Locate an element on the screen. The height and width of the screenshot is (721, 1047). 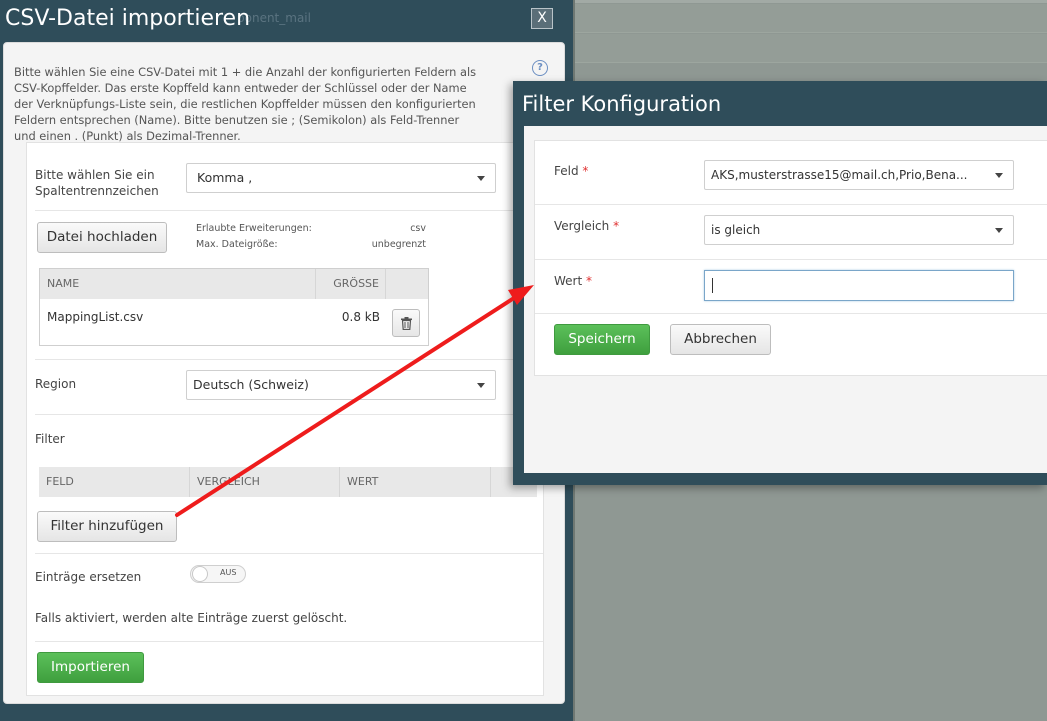
region-label: Region is located at coordinates (56, 384).